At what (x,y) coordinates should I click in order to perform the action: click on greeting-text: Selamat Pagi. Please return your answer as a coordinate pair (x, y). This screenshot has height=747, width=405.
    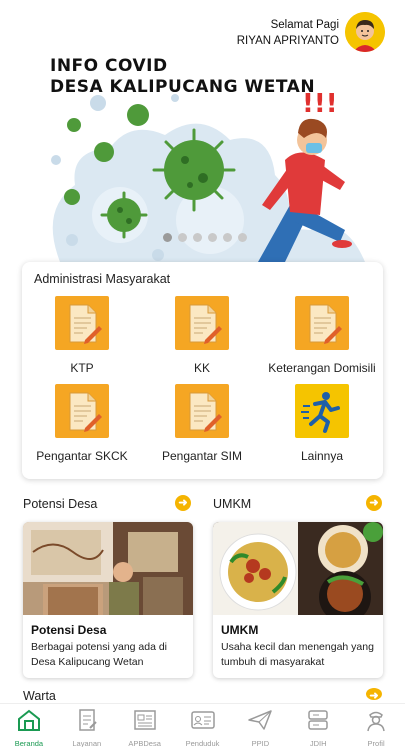
    Looking at the image, I should click on (304, 25).